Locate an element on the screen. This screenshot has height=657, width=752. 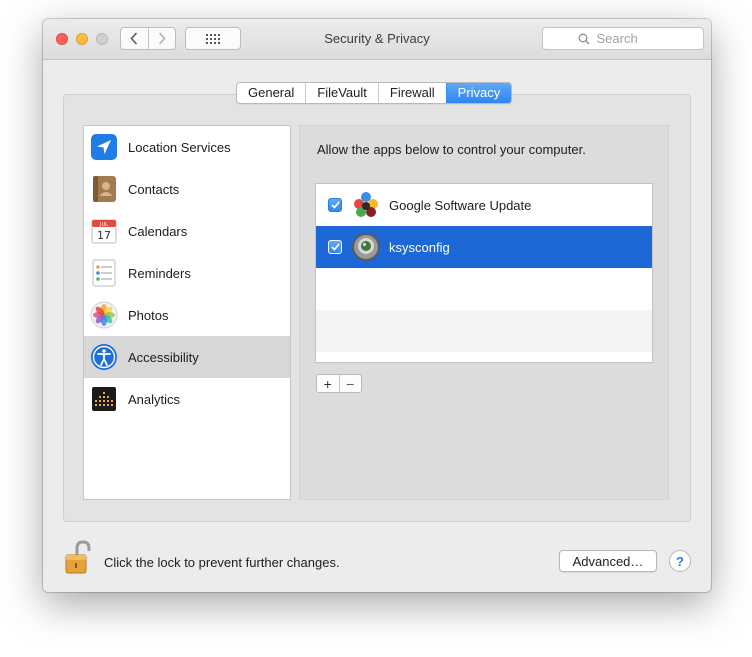
tab-general: General is located at coordinates (271, 93).